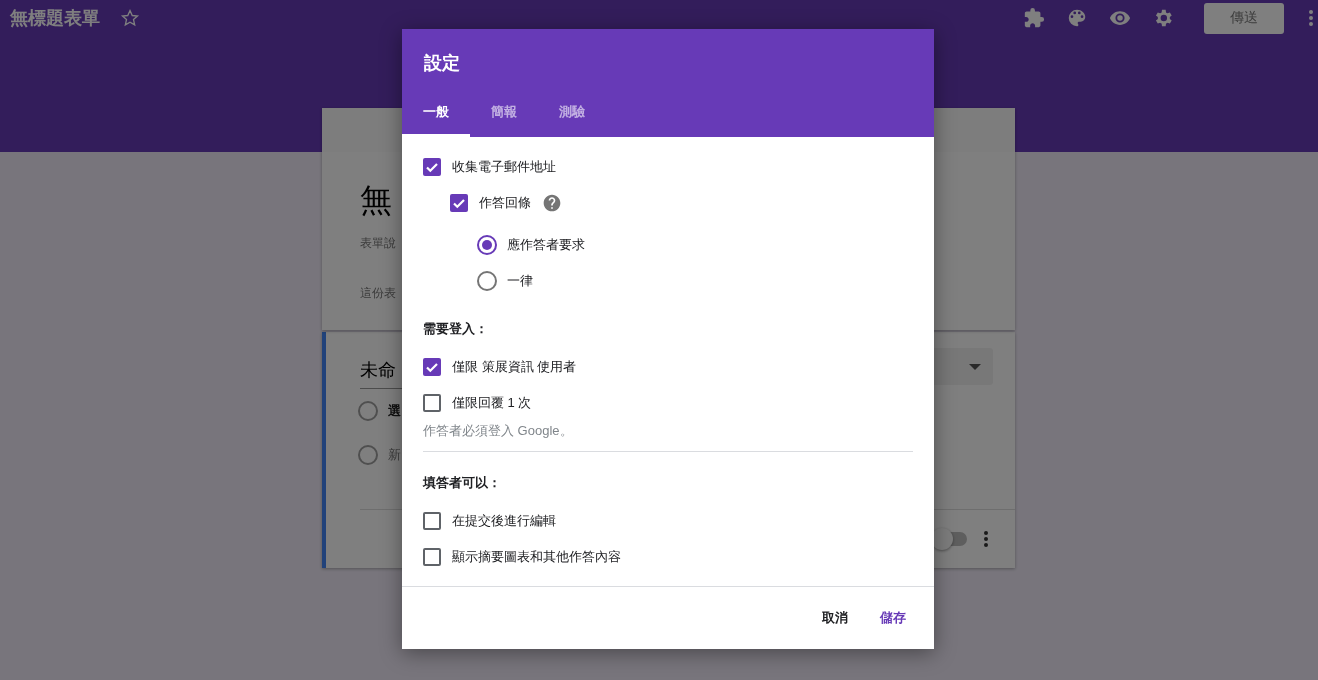 The width and height of the screenshot is (1318, 680). What do you see at coordinates (456, 329) in the screenshot?
I see `section-heading: 需要登入：` at bounding box center [456, 329].